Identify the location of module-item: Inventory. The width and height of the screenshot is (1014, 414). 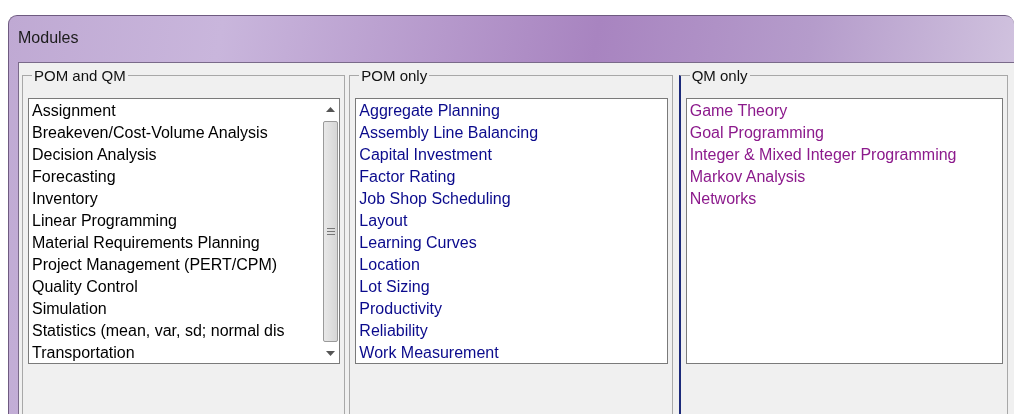
(176, 199).